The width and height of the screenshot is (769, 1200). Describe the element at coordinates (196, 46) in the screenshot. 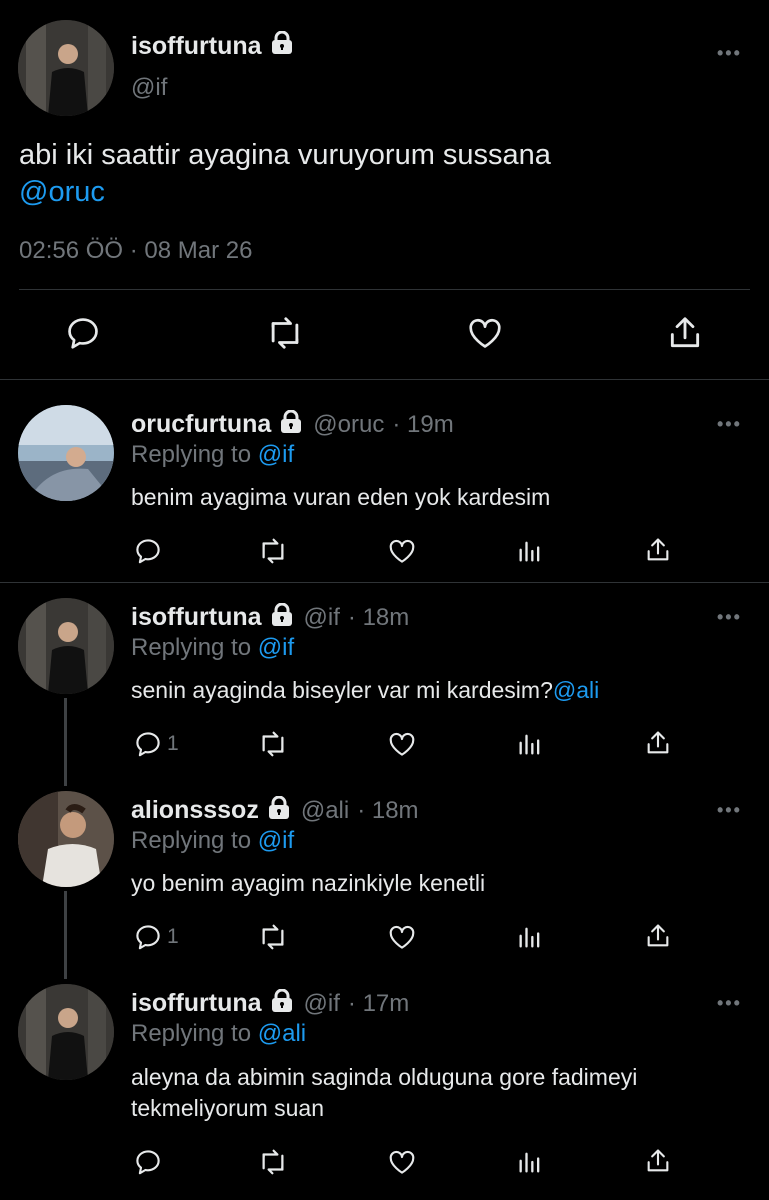

I see `author-name-text: isoffurtuna` at that location.